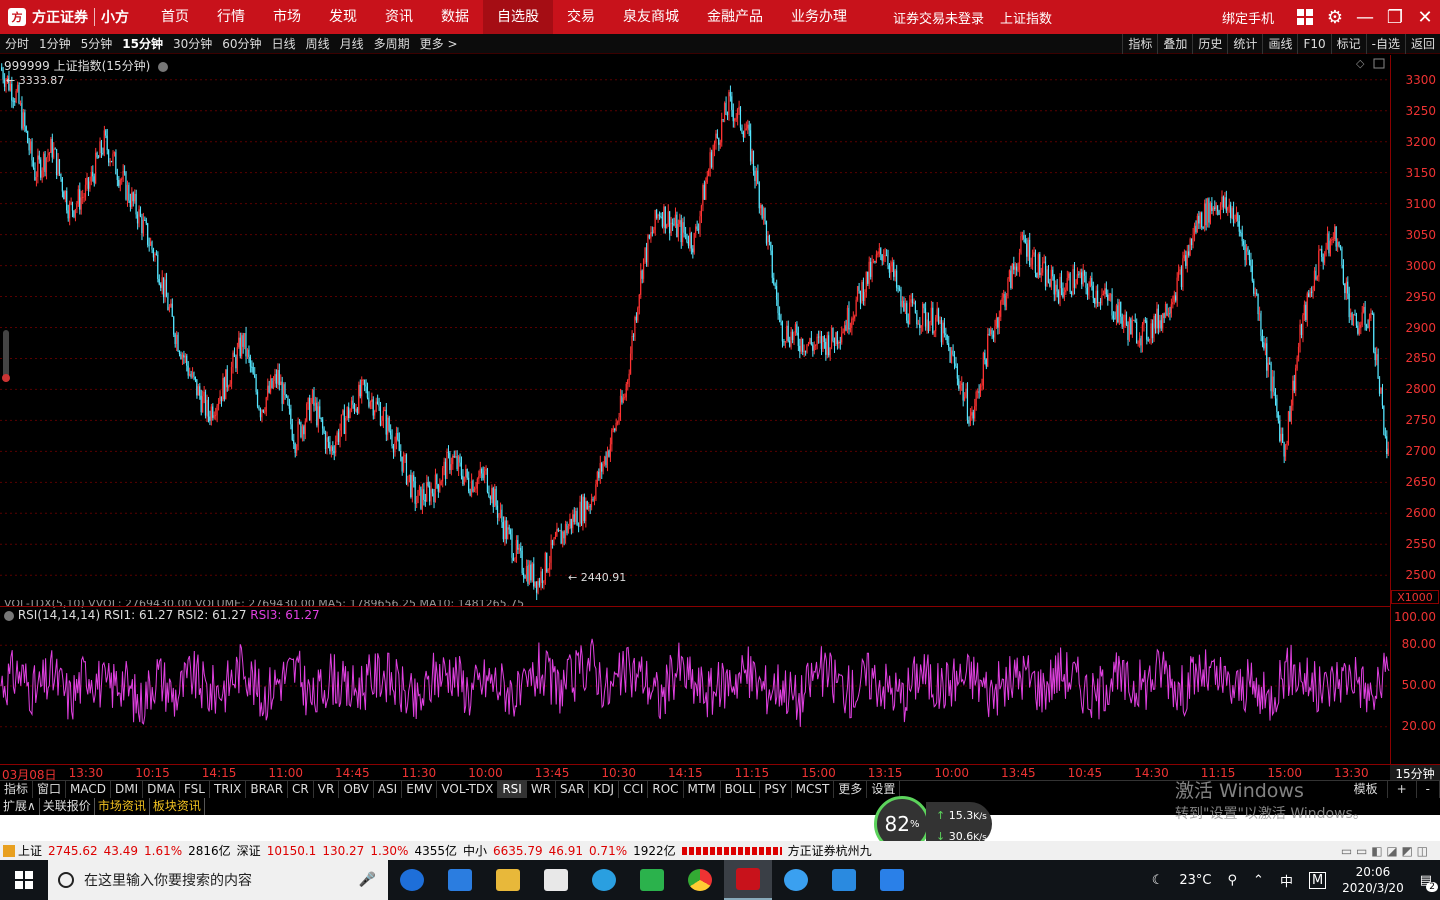  Describe the element at coordinates (512, 789) in the screenshot. I see `indicator-tab: RSI` at that location.